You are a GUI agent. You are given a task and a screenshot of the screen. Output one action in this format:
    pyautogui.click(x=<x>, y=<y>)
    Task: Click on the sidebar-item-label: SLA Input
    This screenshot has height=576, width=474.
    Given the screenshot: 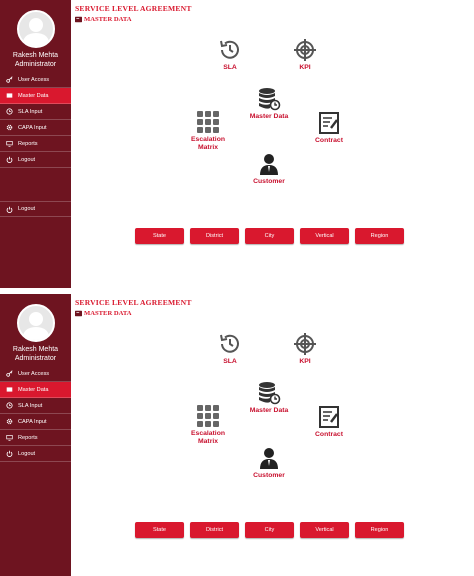 What is the action you would take?
    pyautogui.click(x=30, y=111)
    